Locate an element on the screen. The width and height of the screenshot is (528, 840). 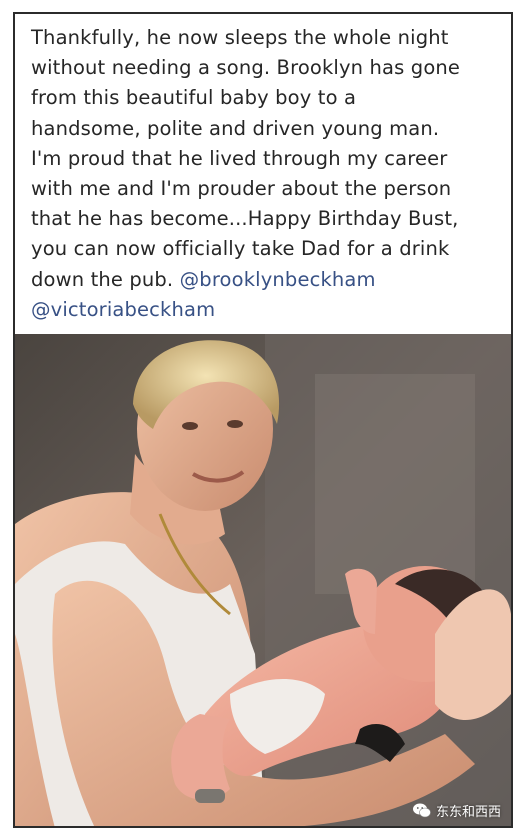
mention-link-victoria: @victoriabeckham is located at coordinates (123, 309).